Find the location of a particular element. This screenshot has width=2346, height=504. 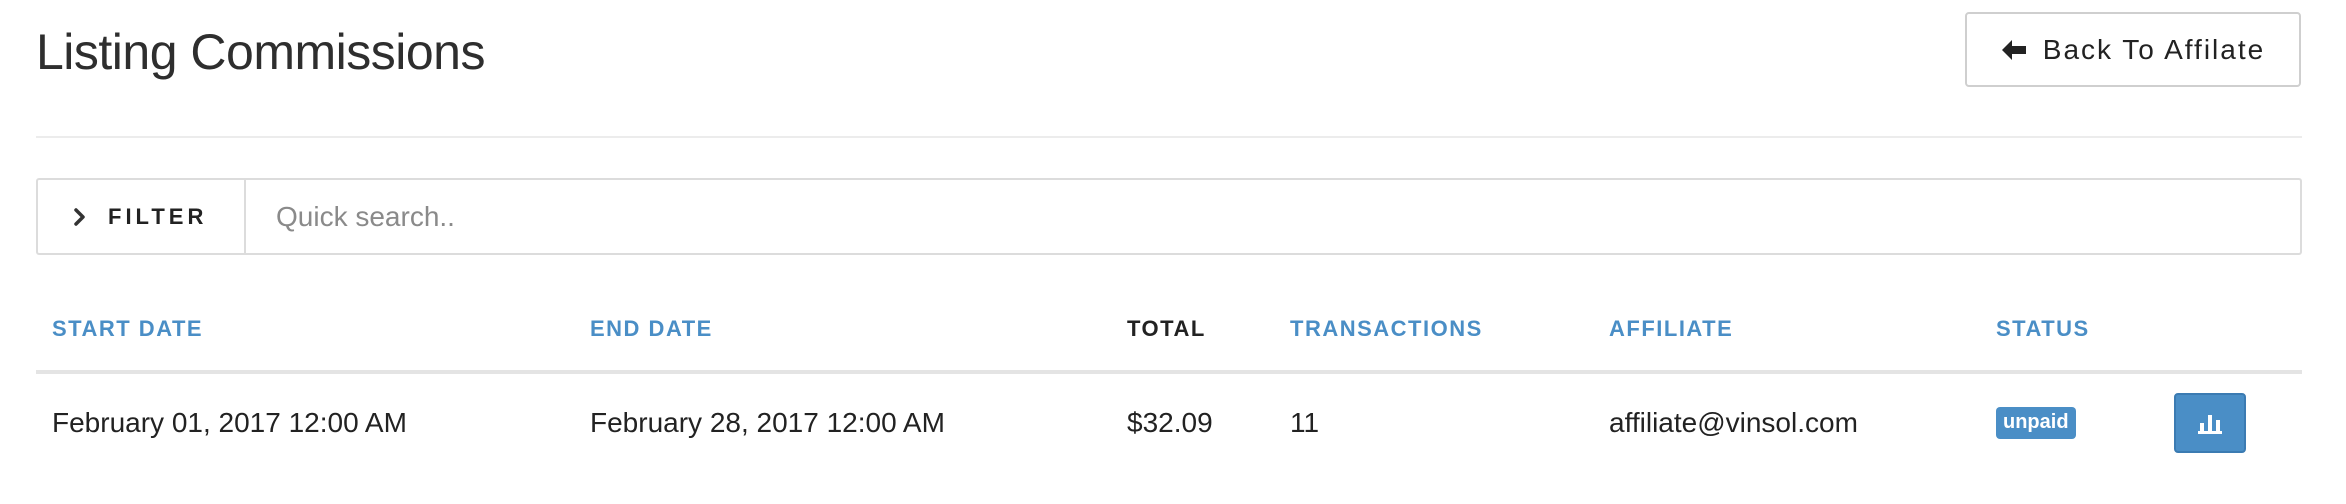

header-divider is located at coordinates (1169, 137).